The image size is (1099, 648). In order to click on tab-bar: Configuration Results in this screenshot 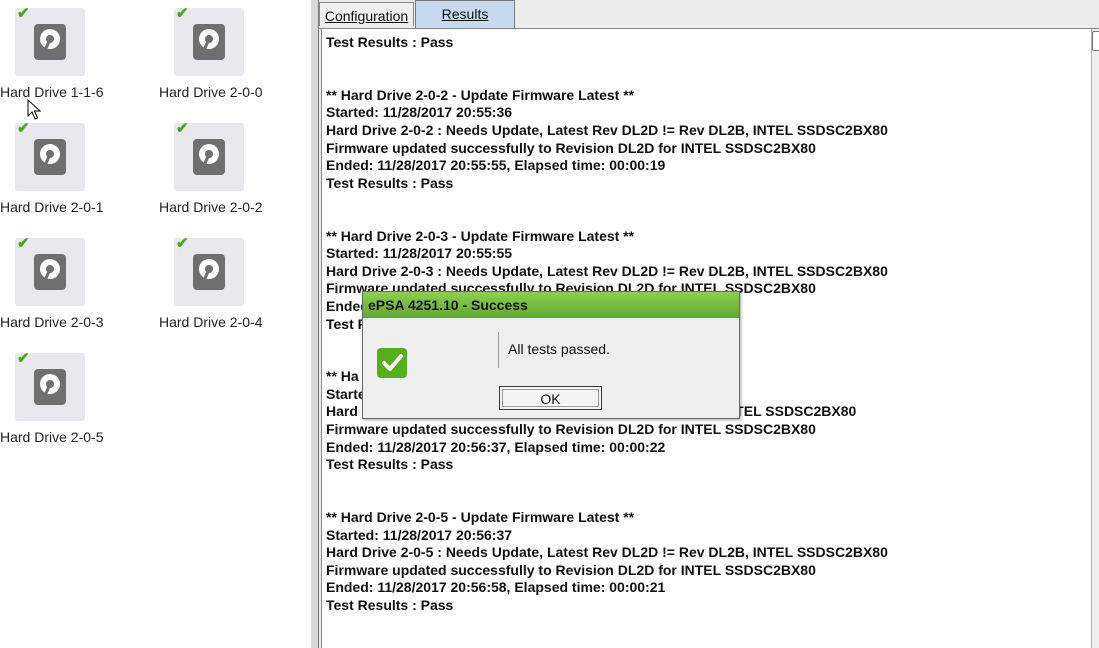, I will do `click(709, 14)`.